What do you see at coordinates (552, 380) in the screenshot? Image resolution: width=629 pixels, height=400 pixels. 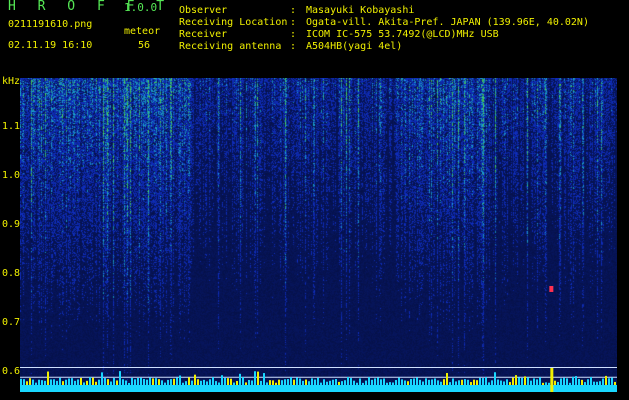 I see `meteor-spectrum-spike` at bounding box center [552, 380].